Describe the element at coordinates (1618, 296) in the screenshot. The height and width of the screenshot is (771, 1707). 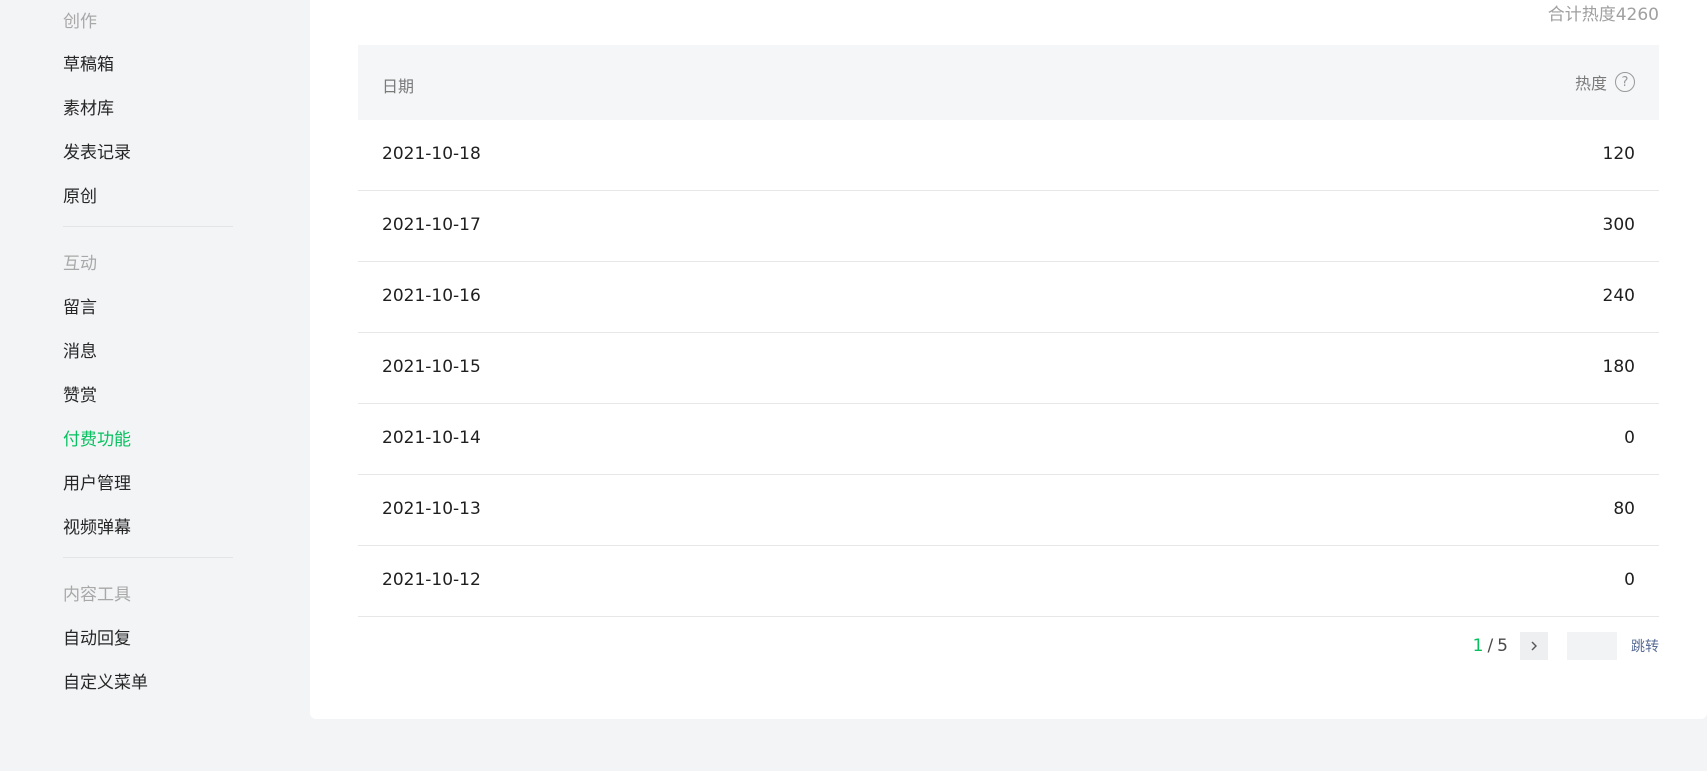
I see `row-heat-value: 240` at that location.